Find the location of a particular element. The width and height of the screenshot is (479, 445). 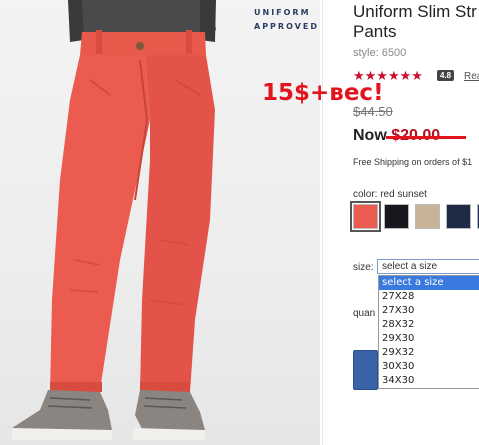

size-option: 27X30 is located at coordinates (429, 311).